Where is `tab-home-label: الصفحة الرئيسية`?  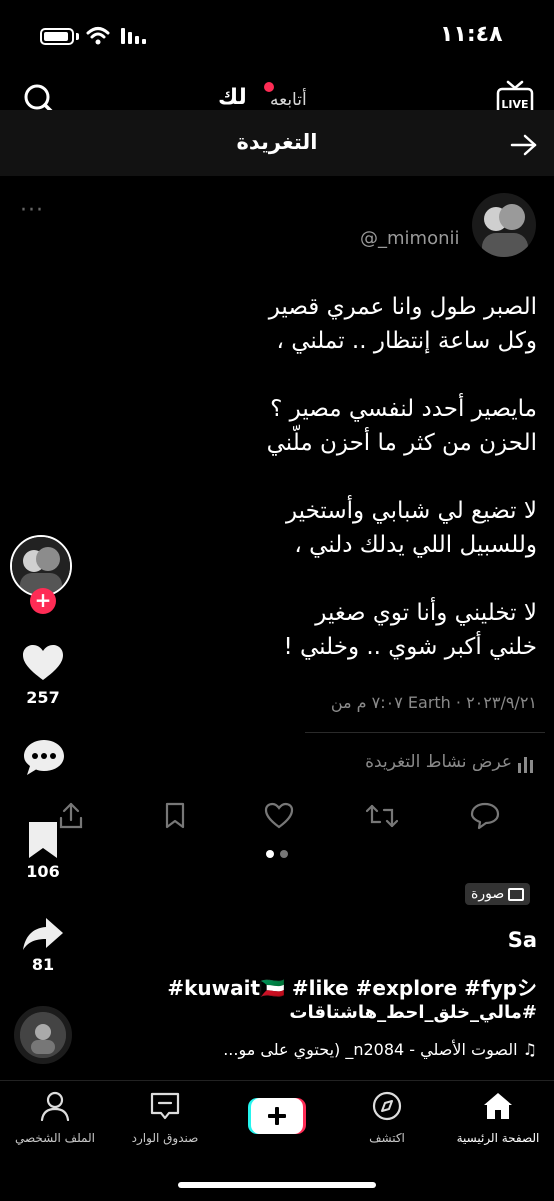 tab-home-label: الصفحة الرئيسية is located at coordinates (498, 1138).